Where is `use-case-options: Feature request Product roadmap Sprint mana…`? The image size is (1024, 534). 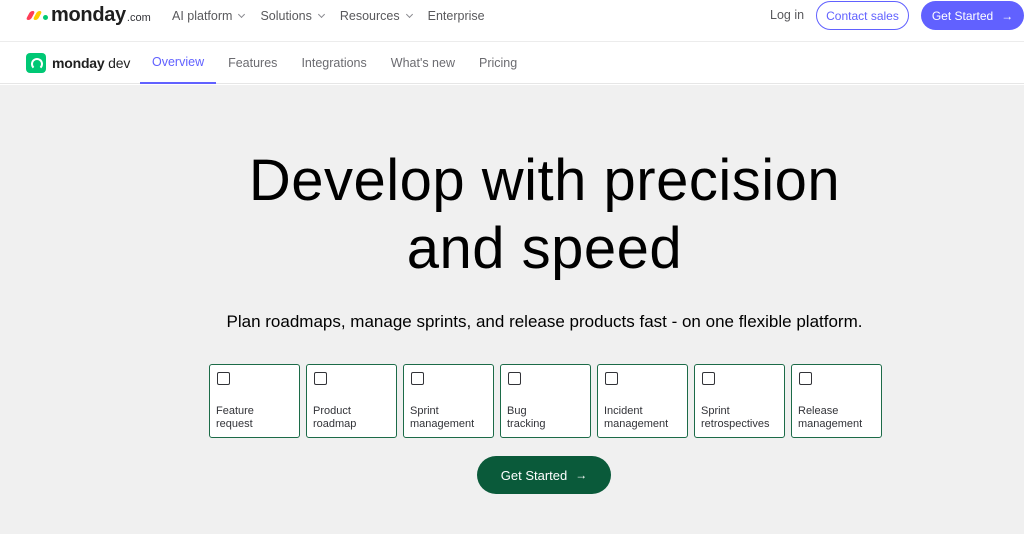
use-case-options: Feature request Product roadmap Sprint mana… is located at coordinates (545, 401).